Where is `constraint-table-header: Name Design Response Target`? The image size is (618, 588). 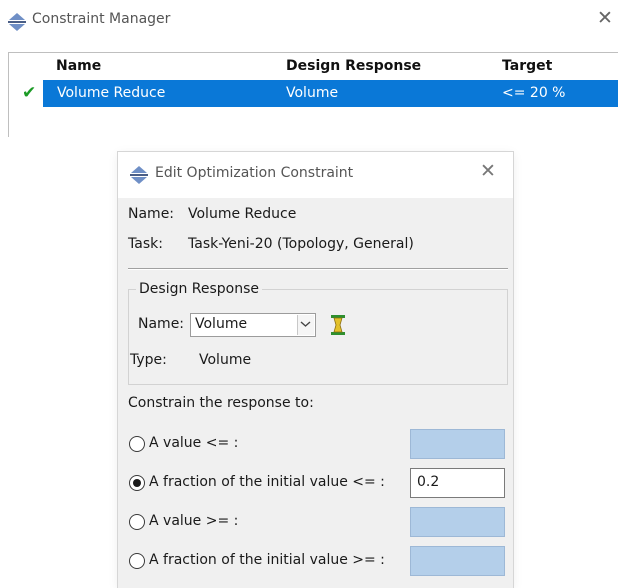
constraint-table-header: Name Design Response Target is located at coordinates (313, 66).